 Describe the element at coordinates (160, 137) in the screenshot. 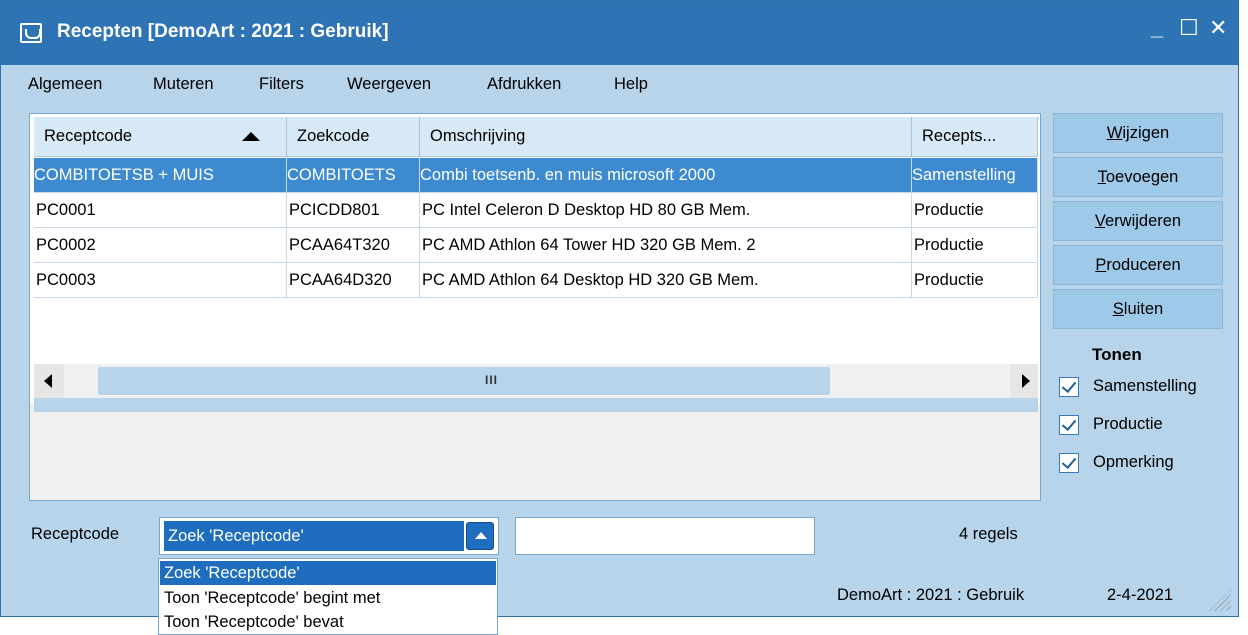

I see `column-header-receptcode: Receptcode` at that location.